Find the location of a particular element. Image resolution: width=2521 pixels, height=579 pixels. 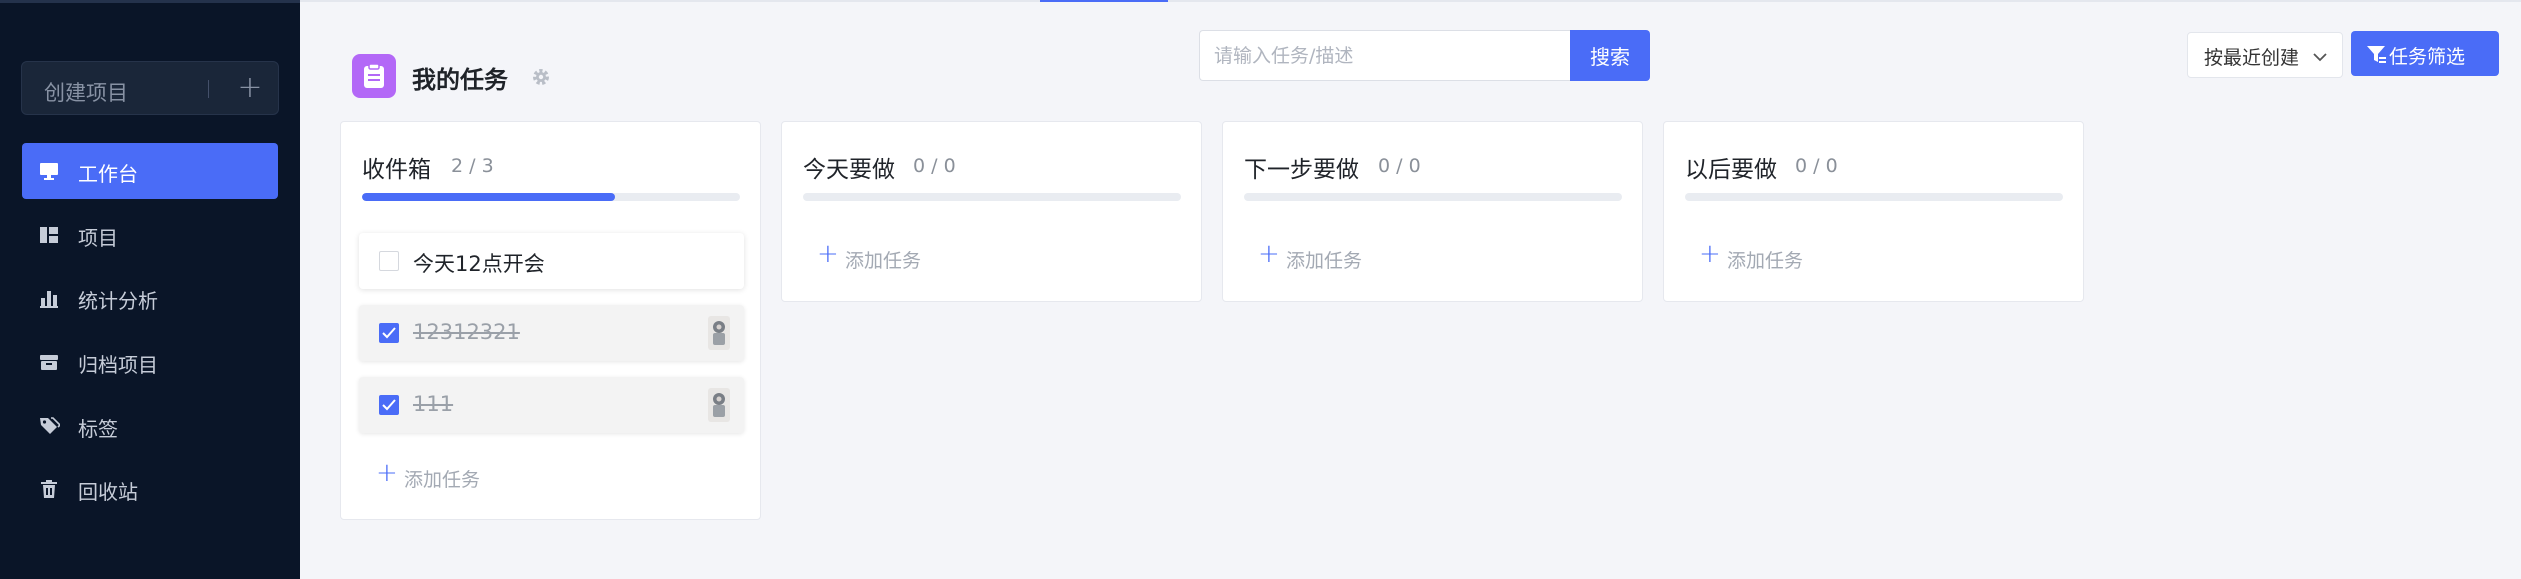

task-card: 111 is located at coordinates (551, 405).